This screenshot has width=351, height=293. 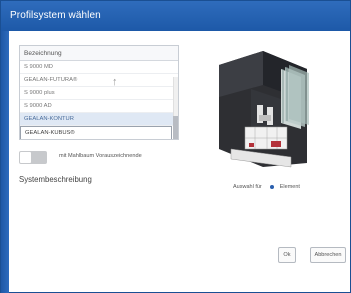 What do you see at coordinates (287, 255) in the screenshot?
I see `ok-button: Ok` at bounding box center [287, 255].